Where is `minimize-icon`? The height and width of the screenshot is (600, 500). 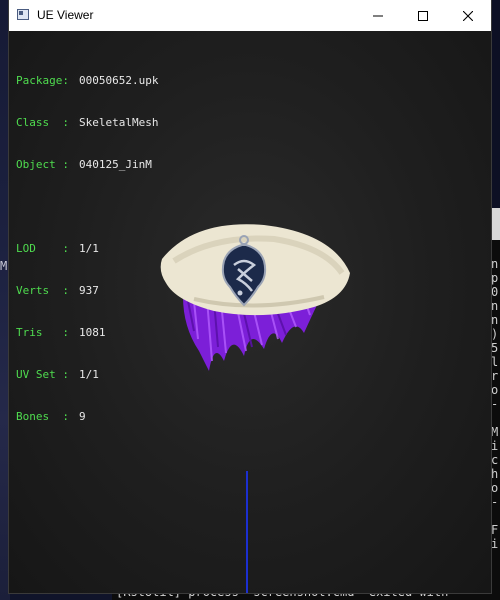
minimize-icon is located at coordinates (378, 15).